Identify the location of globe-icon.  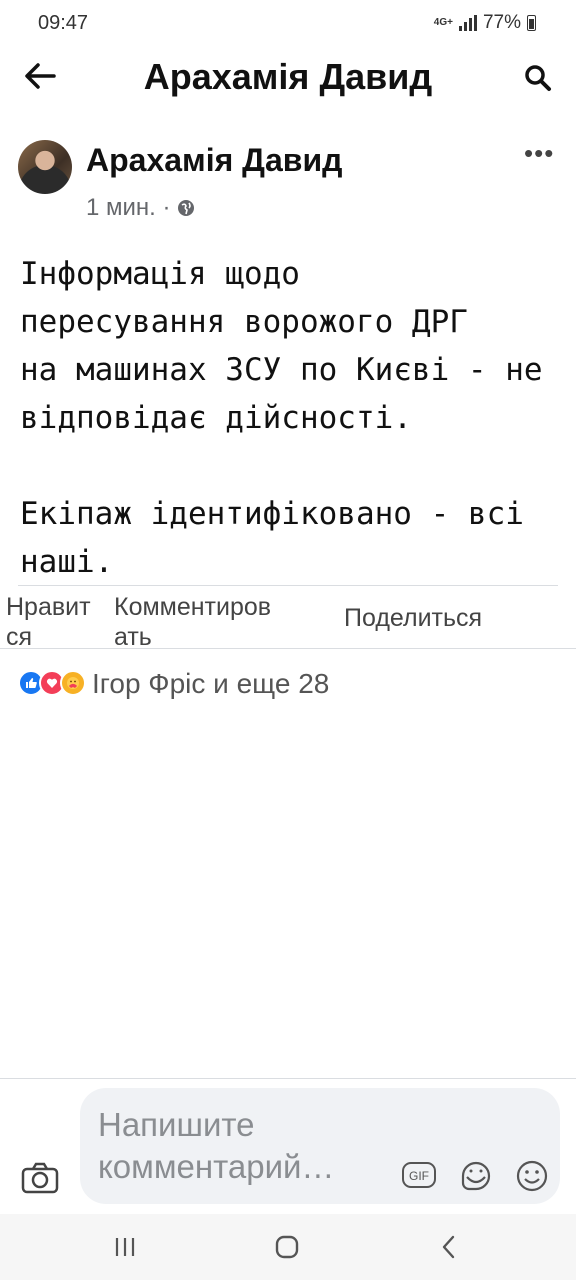
(185, 208).